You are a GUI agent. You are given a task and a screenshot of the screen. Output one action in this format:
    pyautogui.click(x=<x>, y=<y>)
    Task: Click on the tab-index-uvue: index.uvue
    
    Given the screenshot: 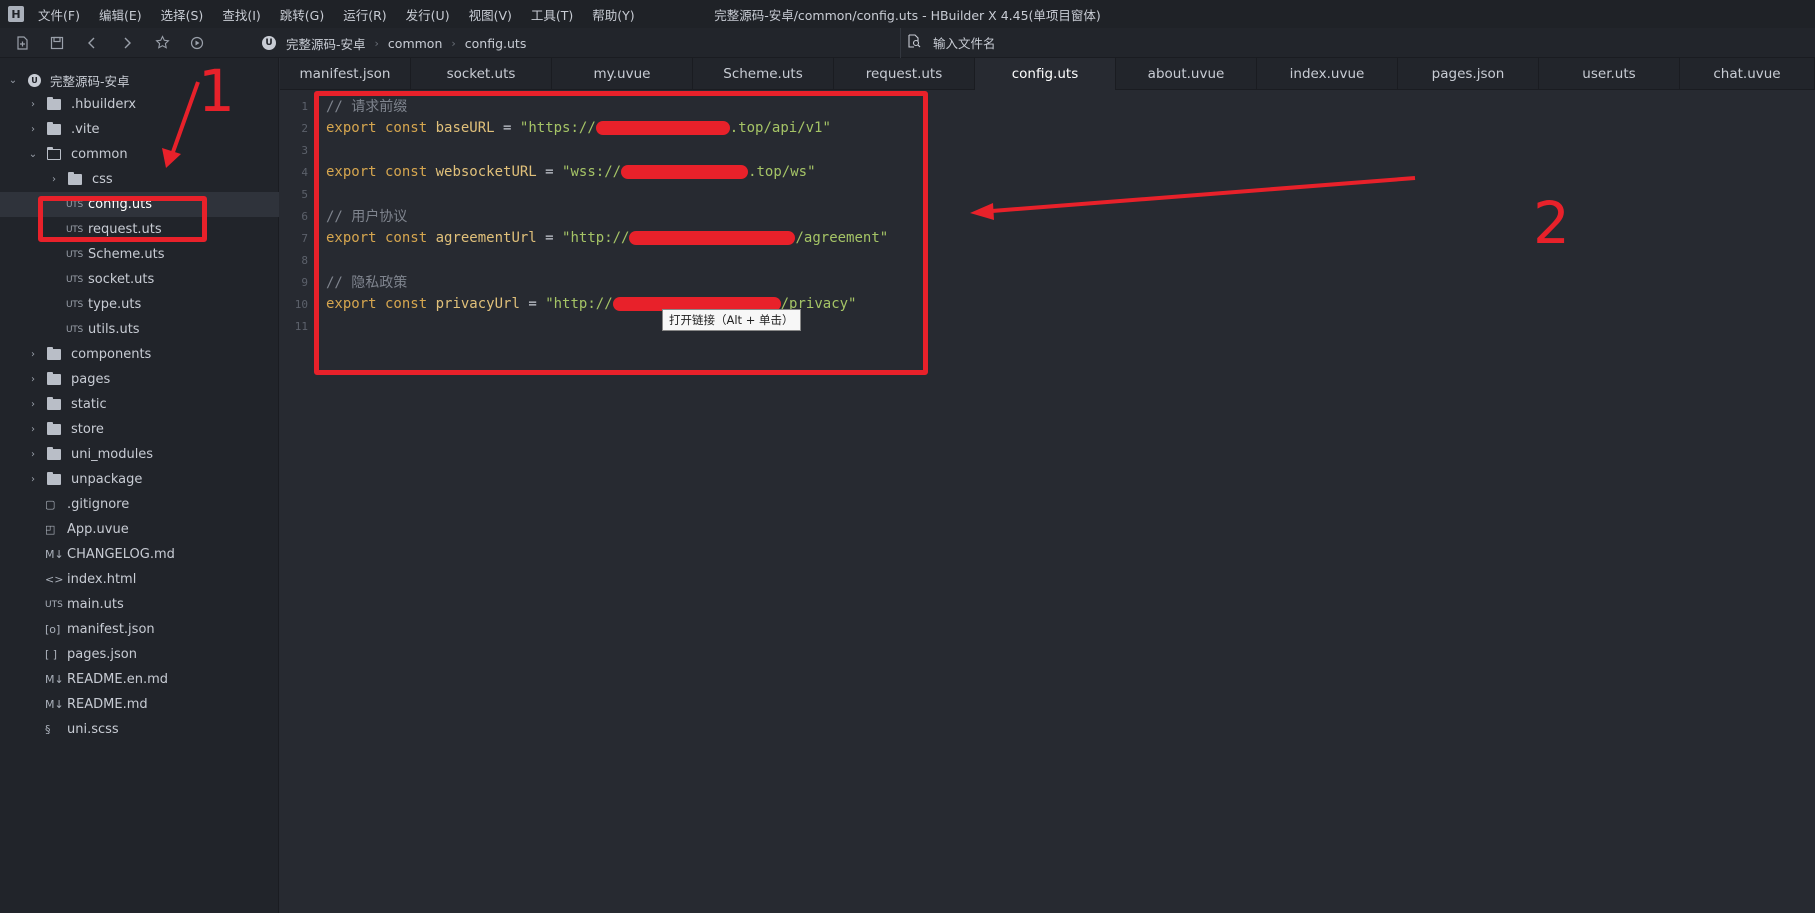 What is the action you would take?
    pyautogui.click(x=1327, y=74)
    